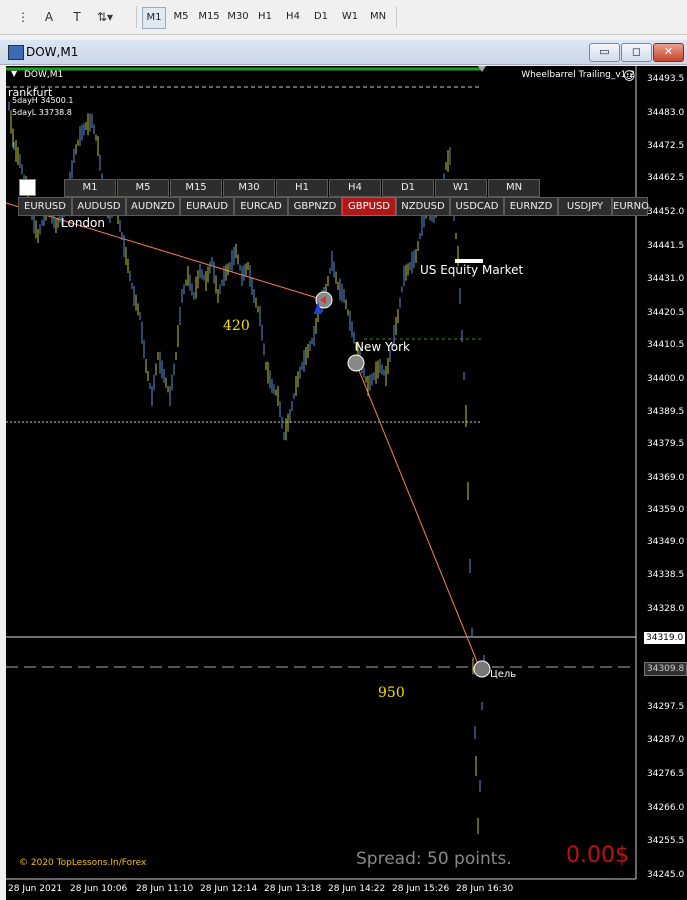 This screenshot has height=900, width=687. What do you see at coordinates (391, 693) in the screenshot?
I see `pips-label-950: 950` at bounding box center [391, 693].